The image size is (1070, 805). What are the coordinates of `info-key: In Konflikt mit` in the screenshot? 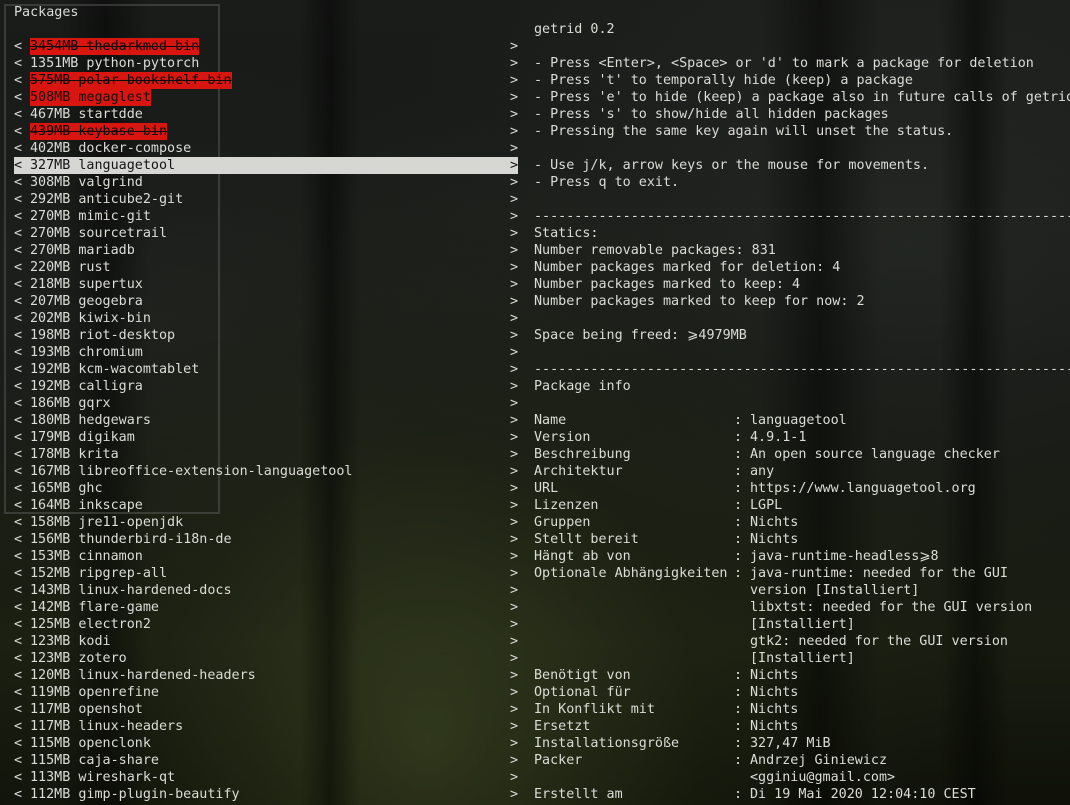 It's located at (594, 709).